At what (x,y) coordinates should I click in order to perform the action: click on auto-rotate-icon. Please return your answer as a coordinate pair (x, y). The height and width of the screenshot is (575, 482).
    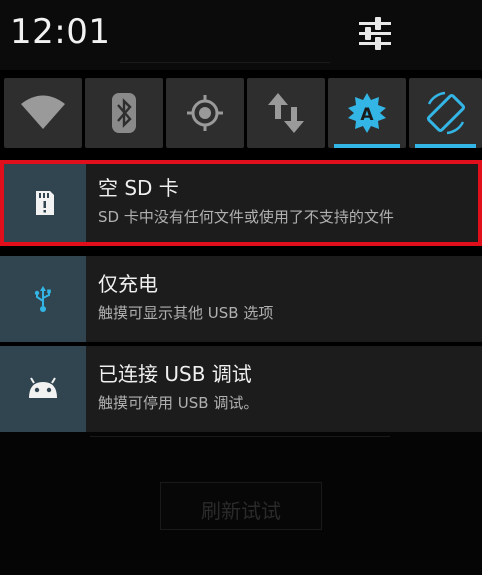
    Looking at the image, I should click on (445, 113).